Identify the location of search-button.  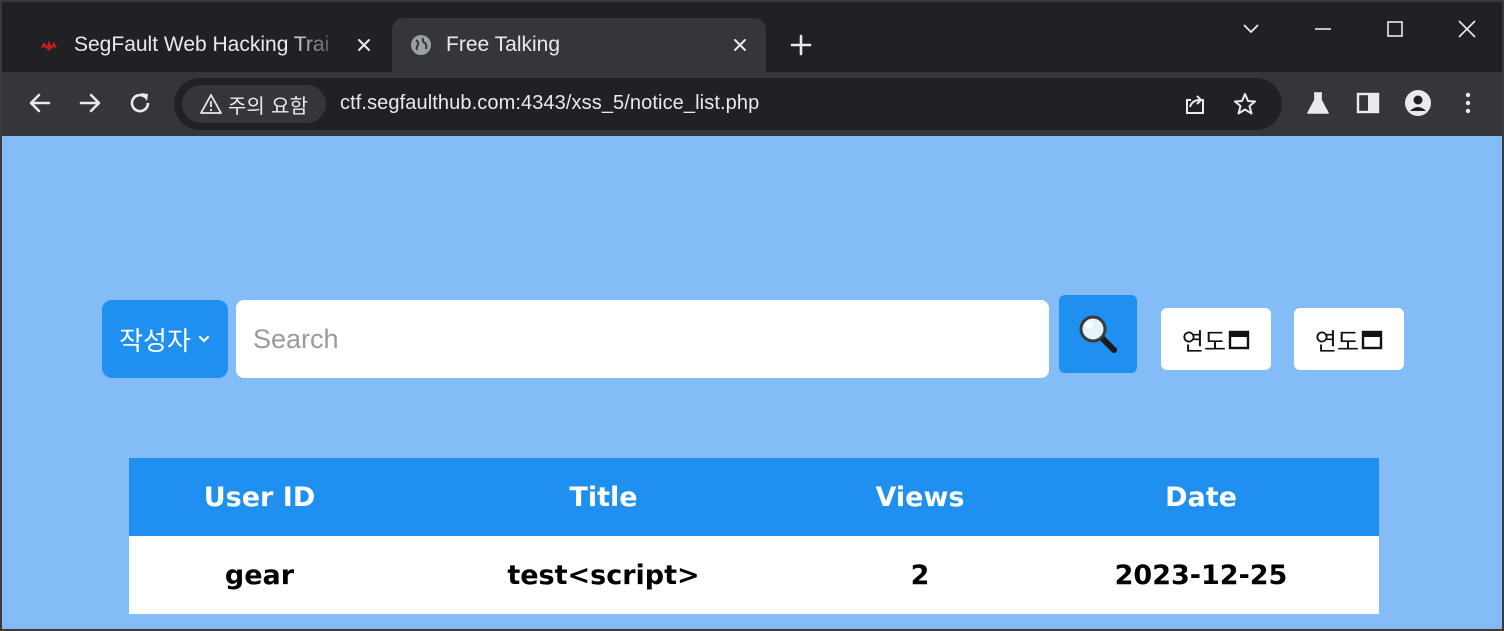
(1098, 334).